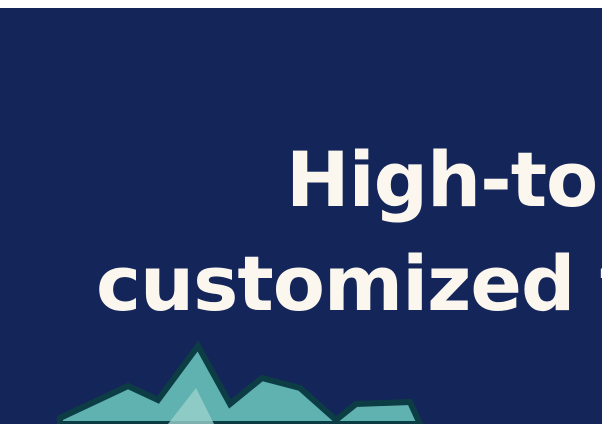  I want to click on spiky-burst-icon, so click(240, 382).